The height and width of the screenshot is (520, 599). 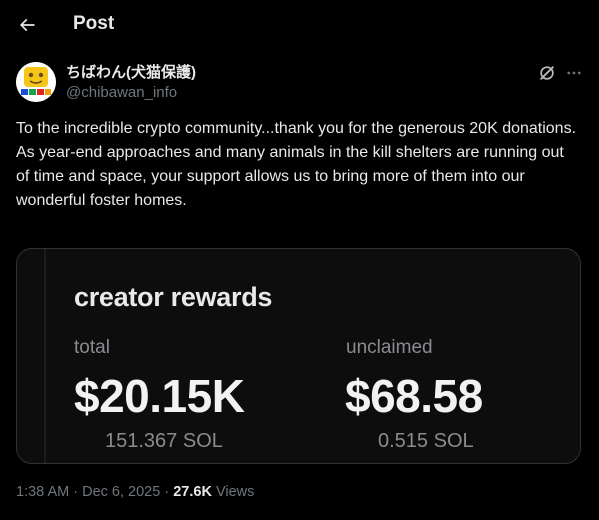 I want to click on page-title: Post, so click(x=94, y=23).